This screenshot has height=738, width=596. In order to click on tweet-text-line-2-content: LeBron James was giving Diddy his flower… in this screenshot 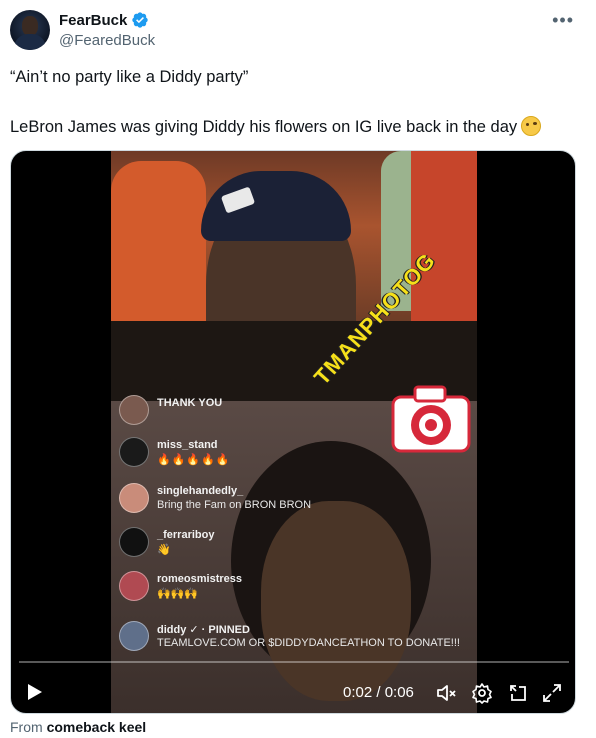, I will do `click(264, 127)`.